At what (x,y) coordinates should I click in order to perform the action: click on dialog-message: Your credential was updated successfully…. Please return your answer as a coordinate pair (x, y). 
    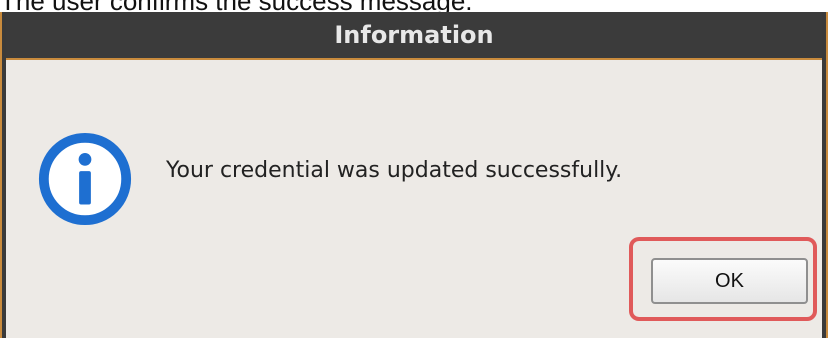
    Looking at the image, I should click on (394, 170).